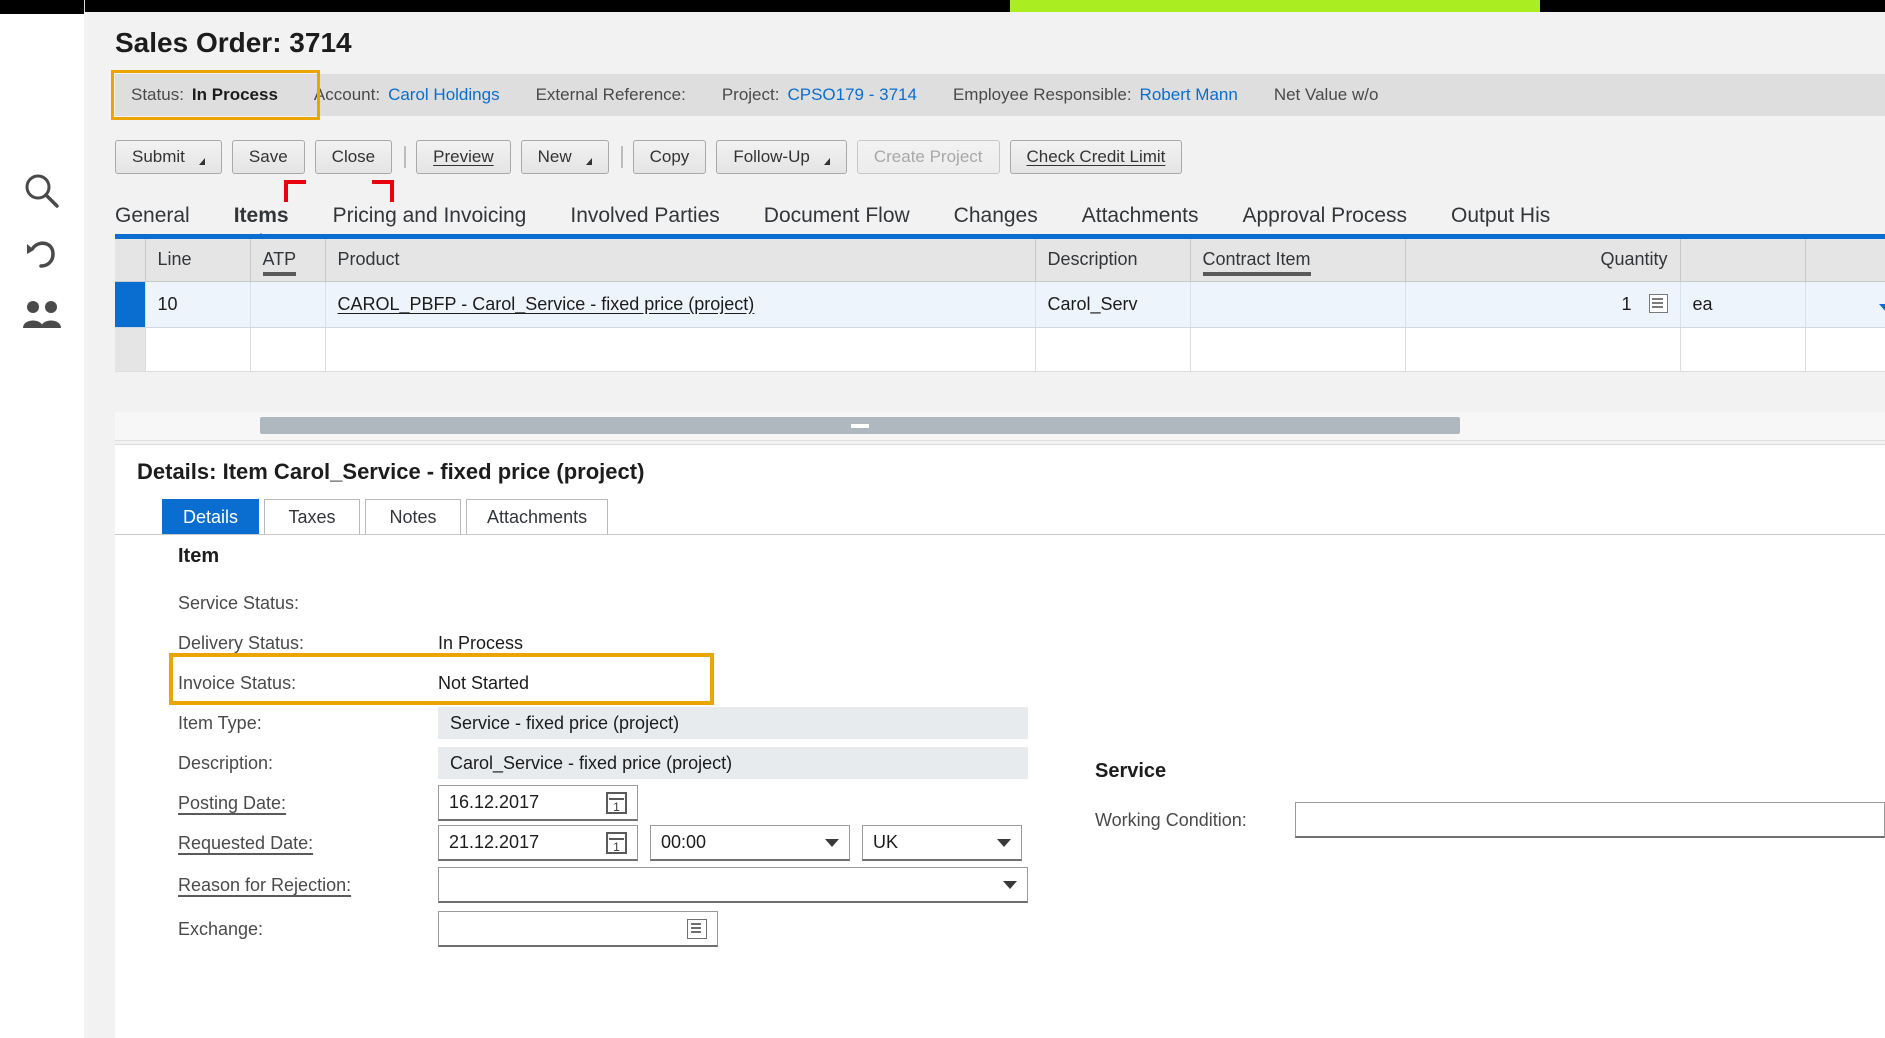 The height and width of the screenshot is (1038, 1885). I want to click on tab-label: Involved Parties, so click(645, 215).